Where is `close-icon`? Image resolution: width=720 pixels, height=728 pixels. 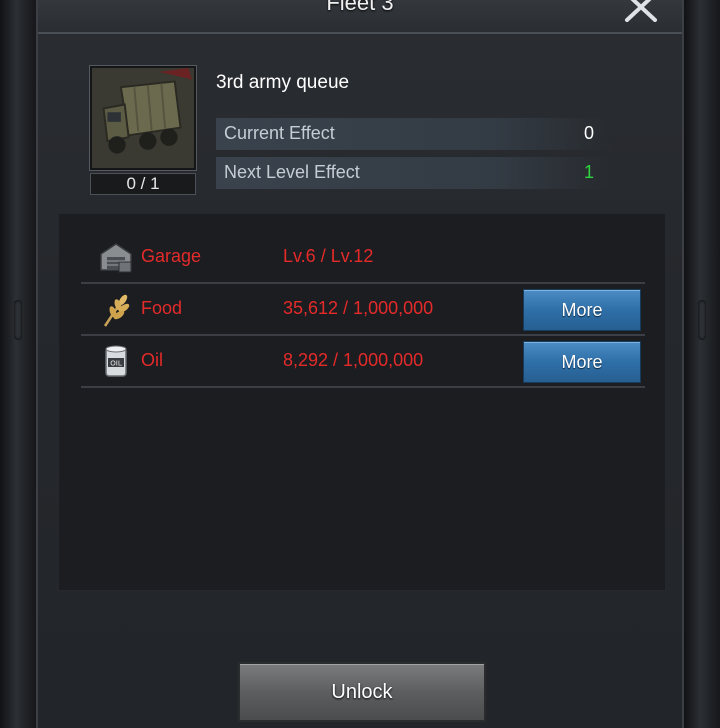 close-icon is located at coordinates (641, 11).